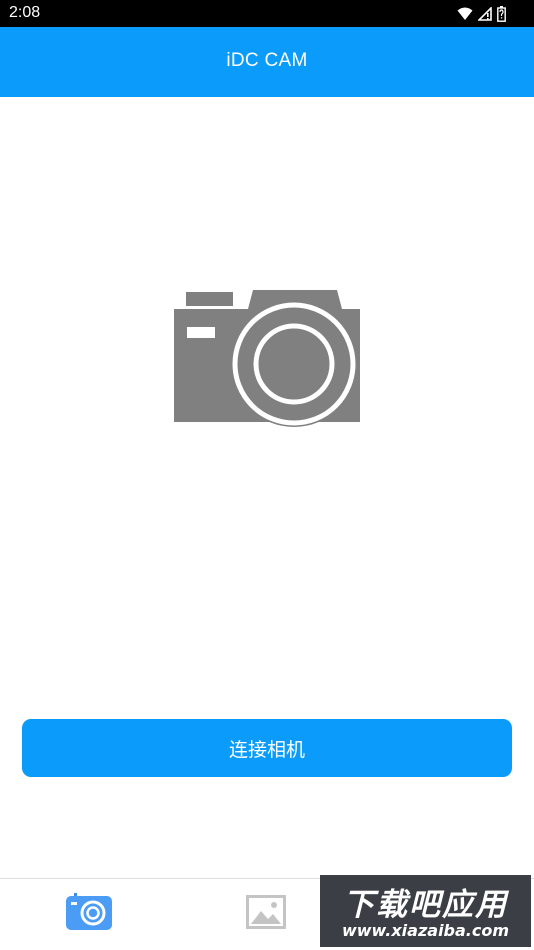 This screenshot has height=950, width=534. Describe the element at coordinates (425, 905) in the screenshot. I see `watermark-title: 下载吧应用` at that location.